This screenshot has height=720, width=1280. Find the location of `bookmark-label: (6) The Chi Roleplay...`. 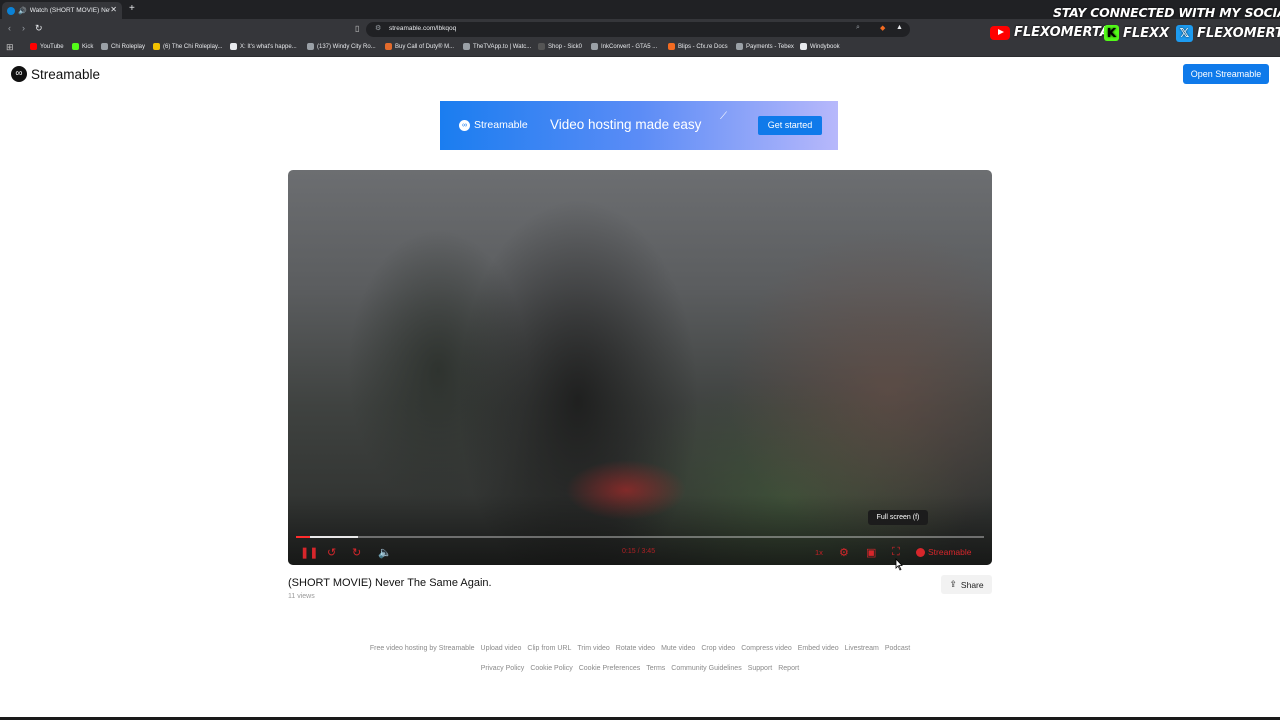

bookmark-label: (6) The Chi Roleplay... is located at coordinates (193, 46).